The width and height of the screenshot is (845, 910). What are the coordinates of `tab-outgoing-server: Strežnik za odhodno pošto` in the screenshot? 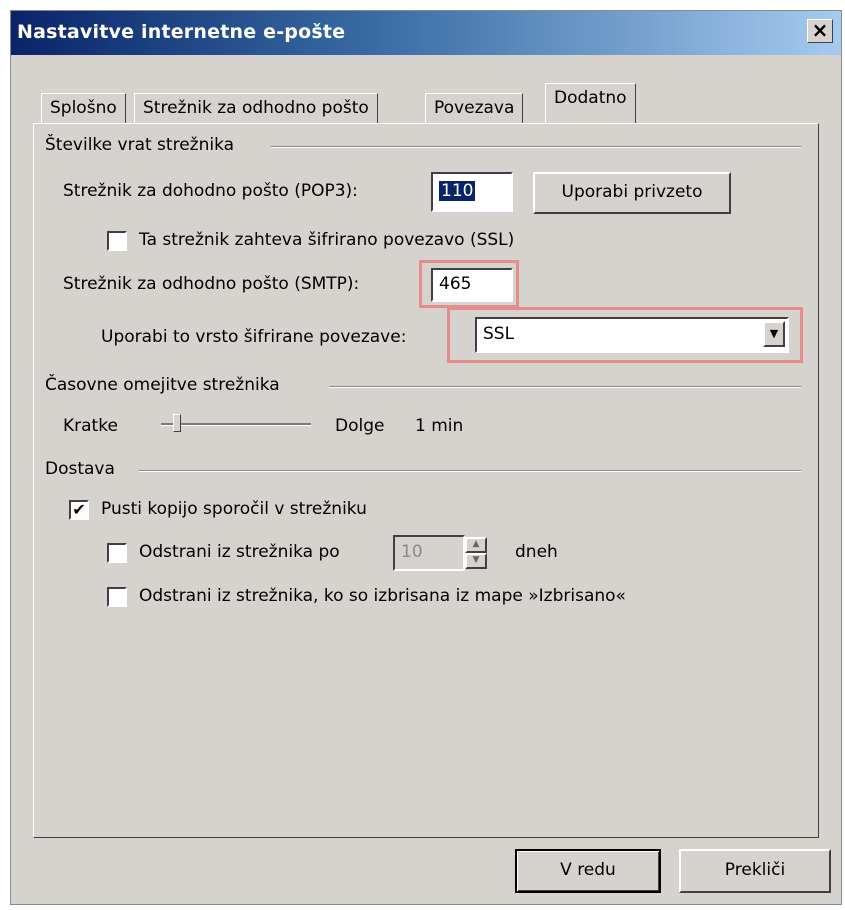 It's located at (256, 108).